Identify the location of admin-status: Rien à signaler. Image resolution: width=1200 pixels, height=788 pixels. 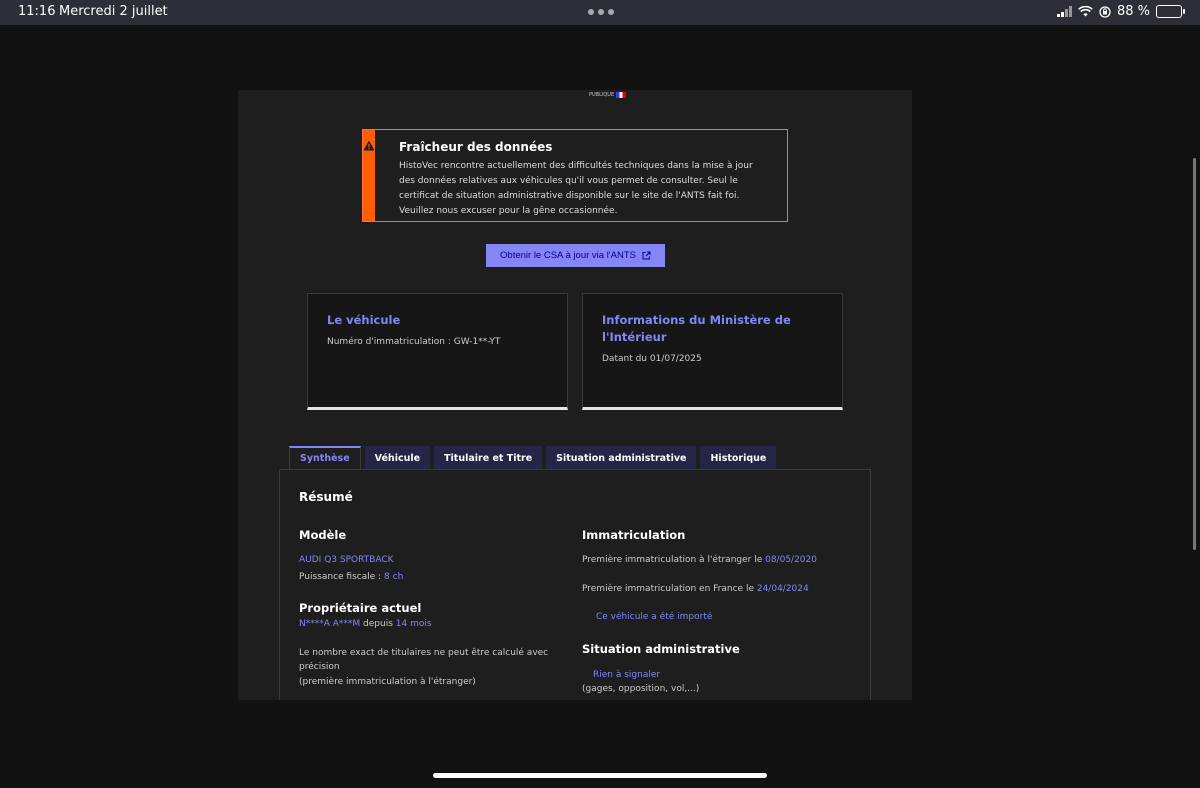
(627, 675).